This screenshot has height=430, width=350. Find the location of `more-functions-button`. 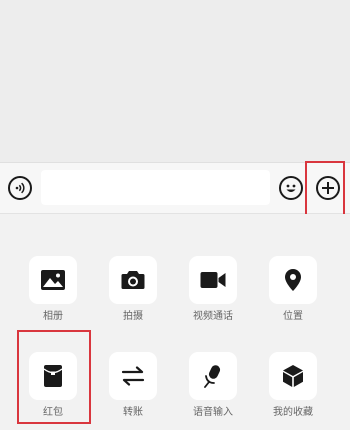

more-functions-button is located at coordinates (328, 188).